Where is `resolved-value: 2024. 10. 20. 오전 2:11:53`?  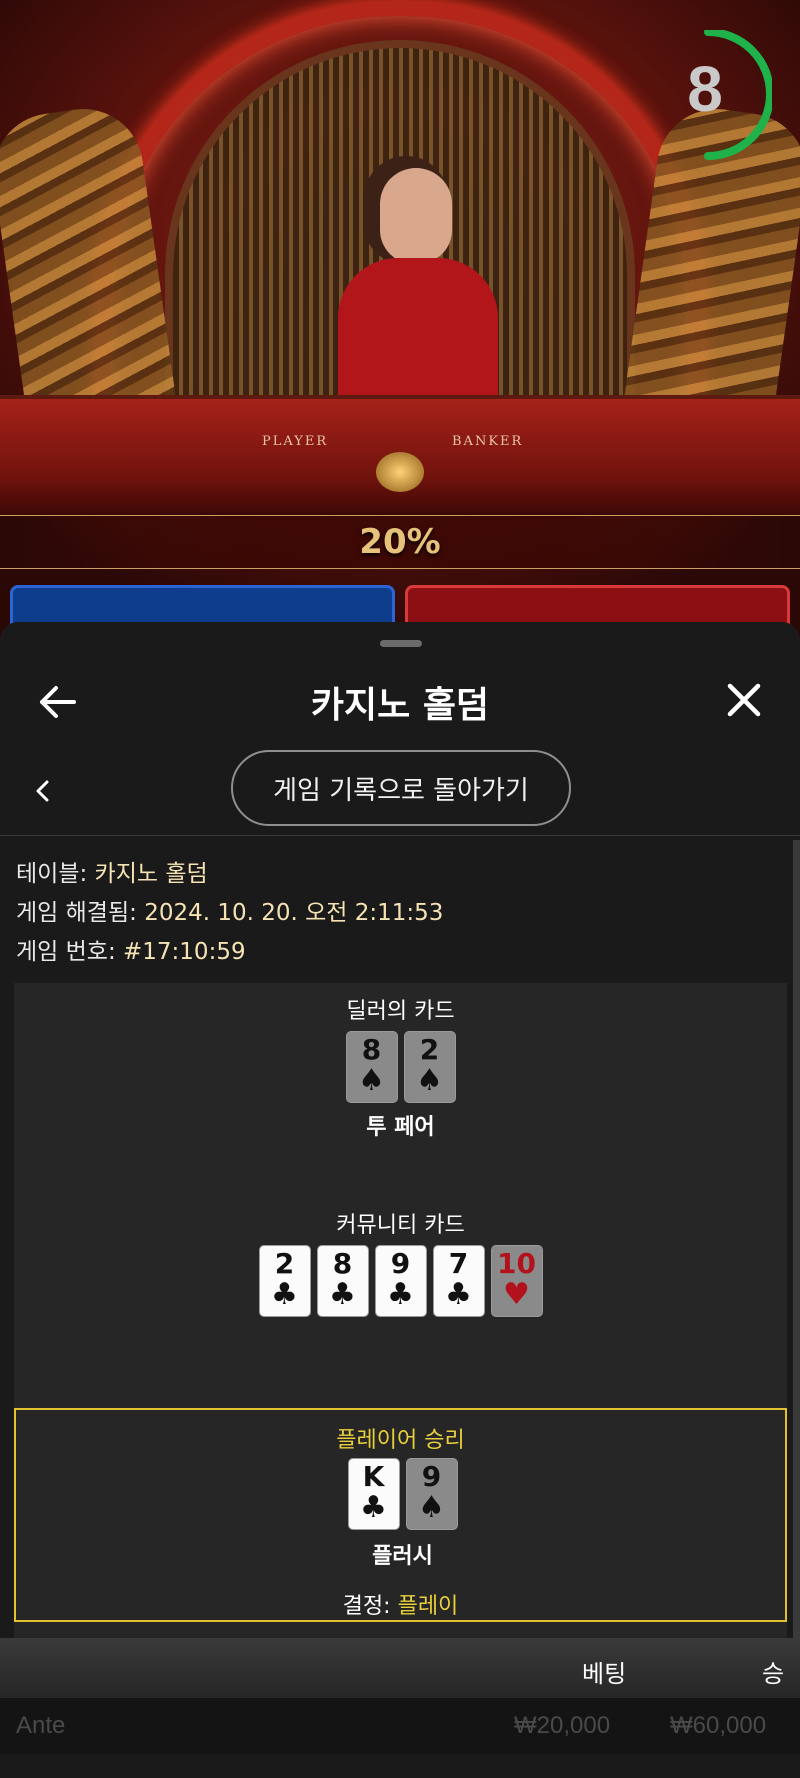 resolved-value: 2024. 10. 20. 오전 2:11:53 is located at coordinates (294, 913).